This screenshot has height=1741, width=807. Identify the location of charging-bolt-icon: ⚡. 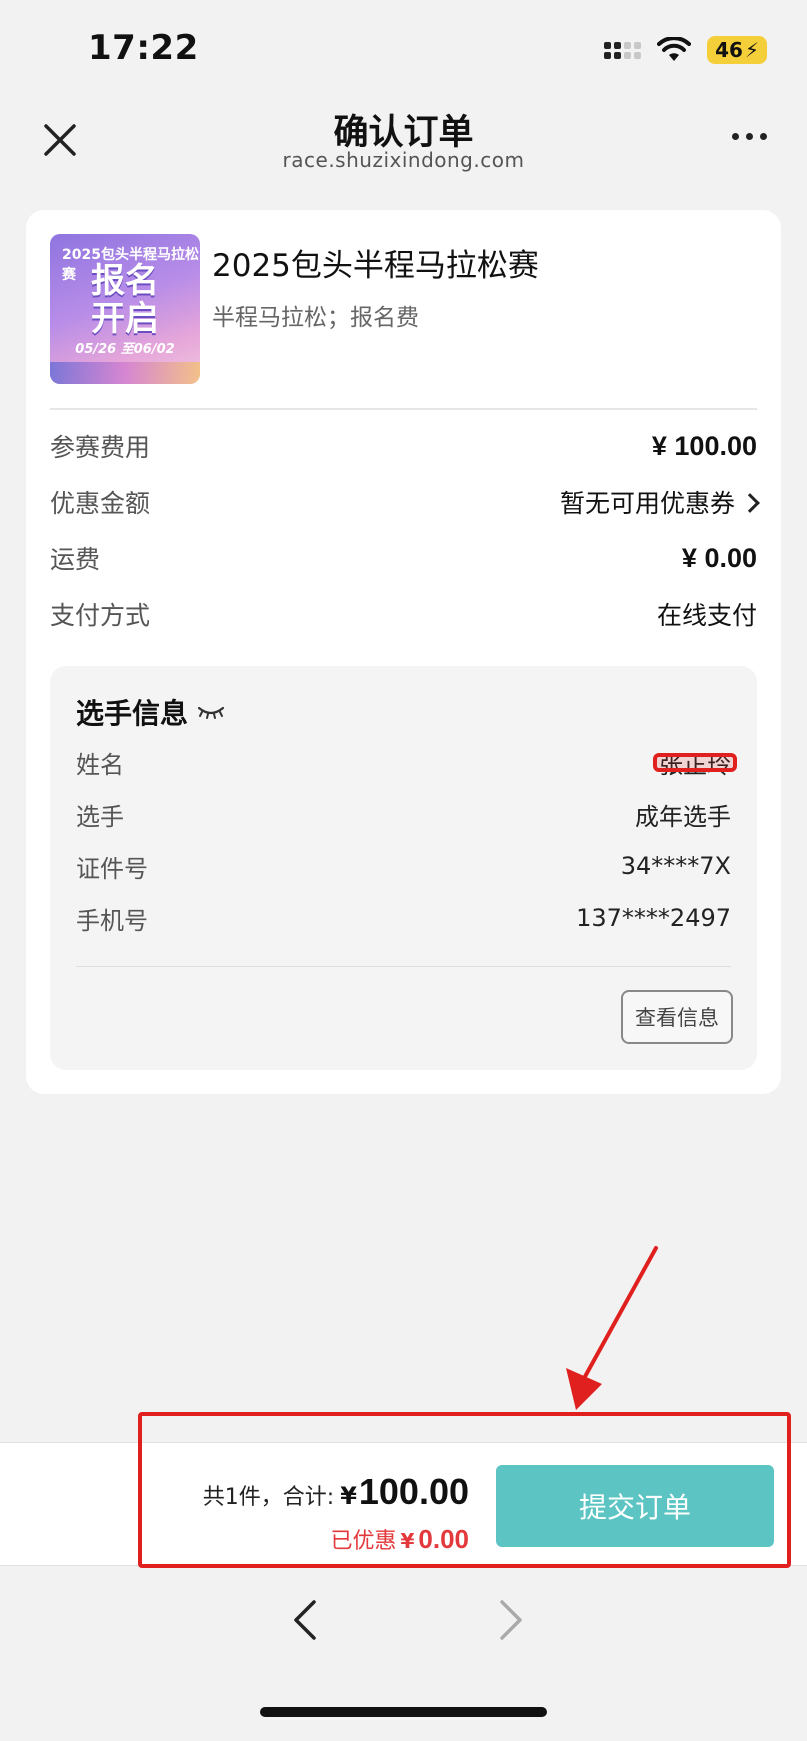
(751, 50).